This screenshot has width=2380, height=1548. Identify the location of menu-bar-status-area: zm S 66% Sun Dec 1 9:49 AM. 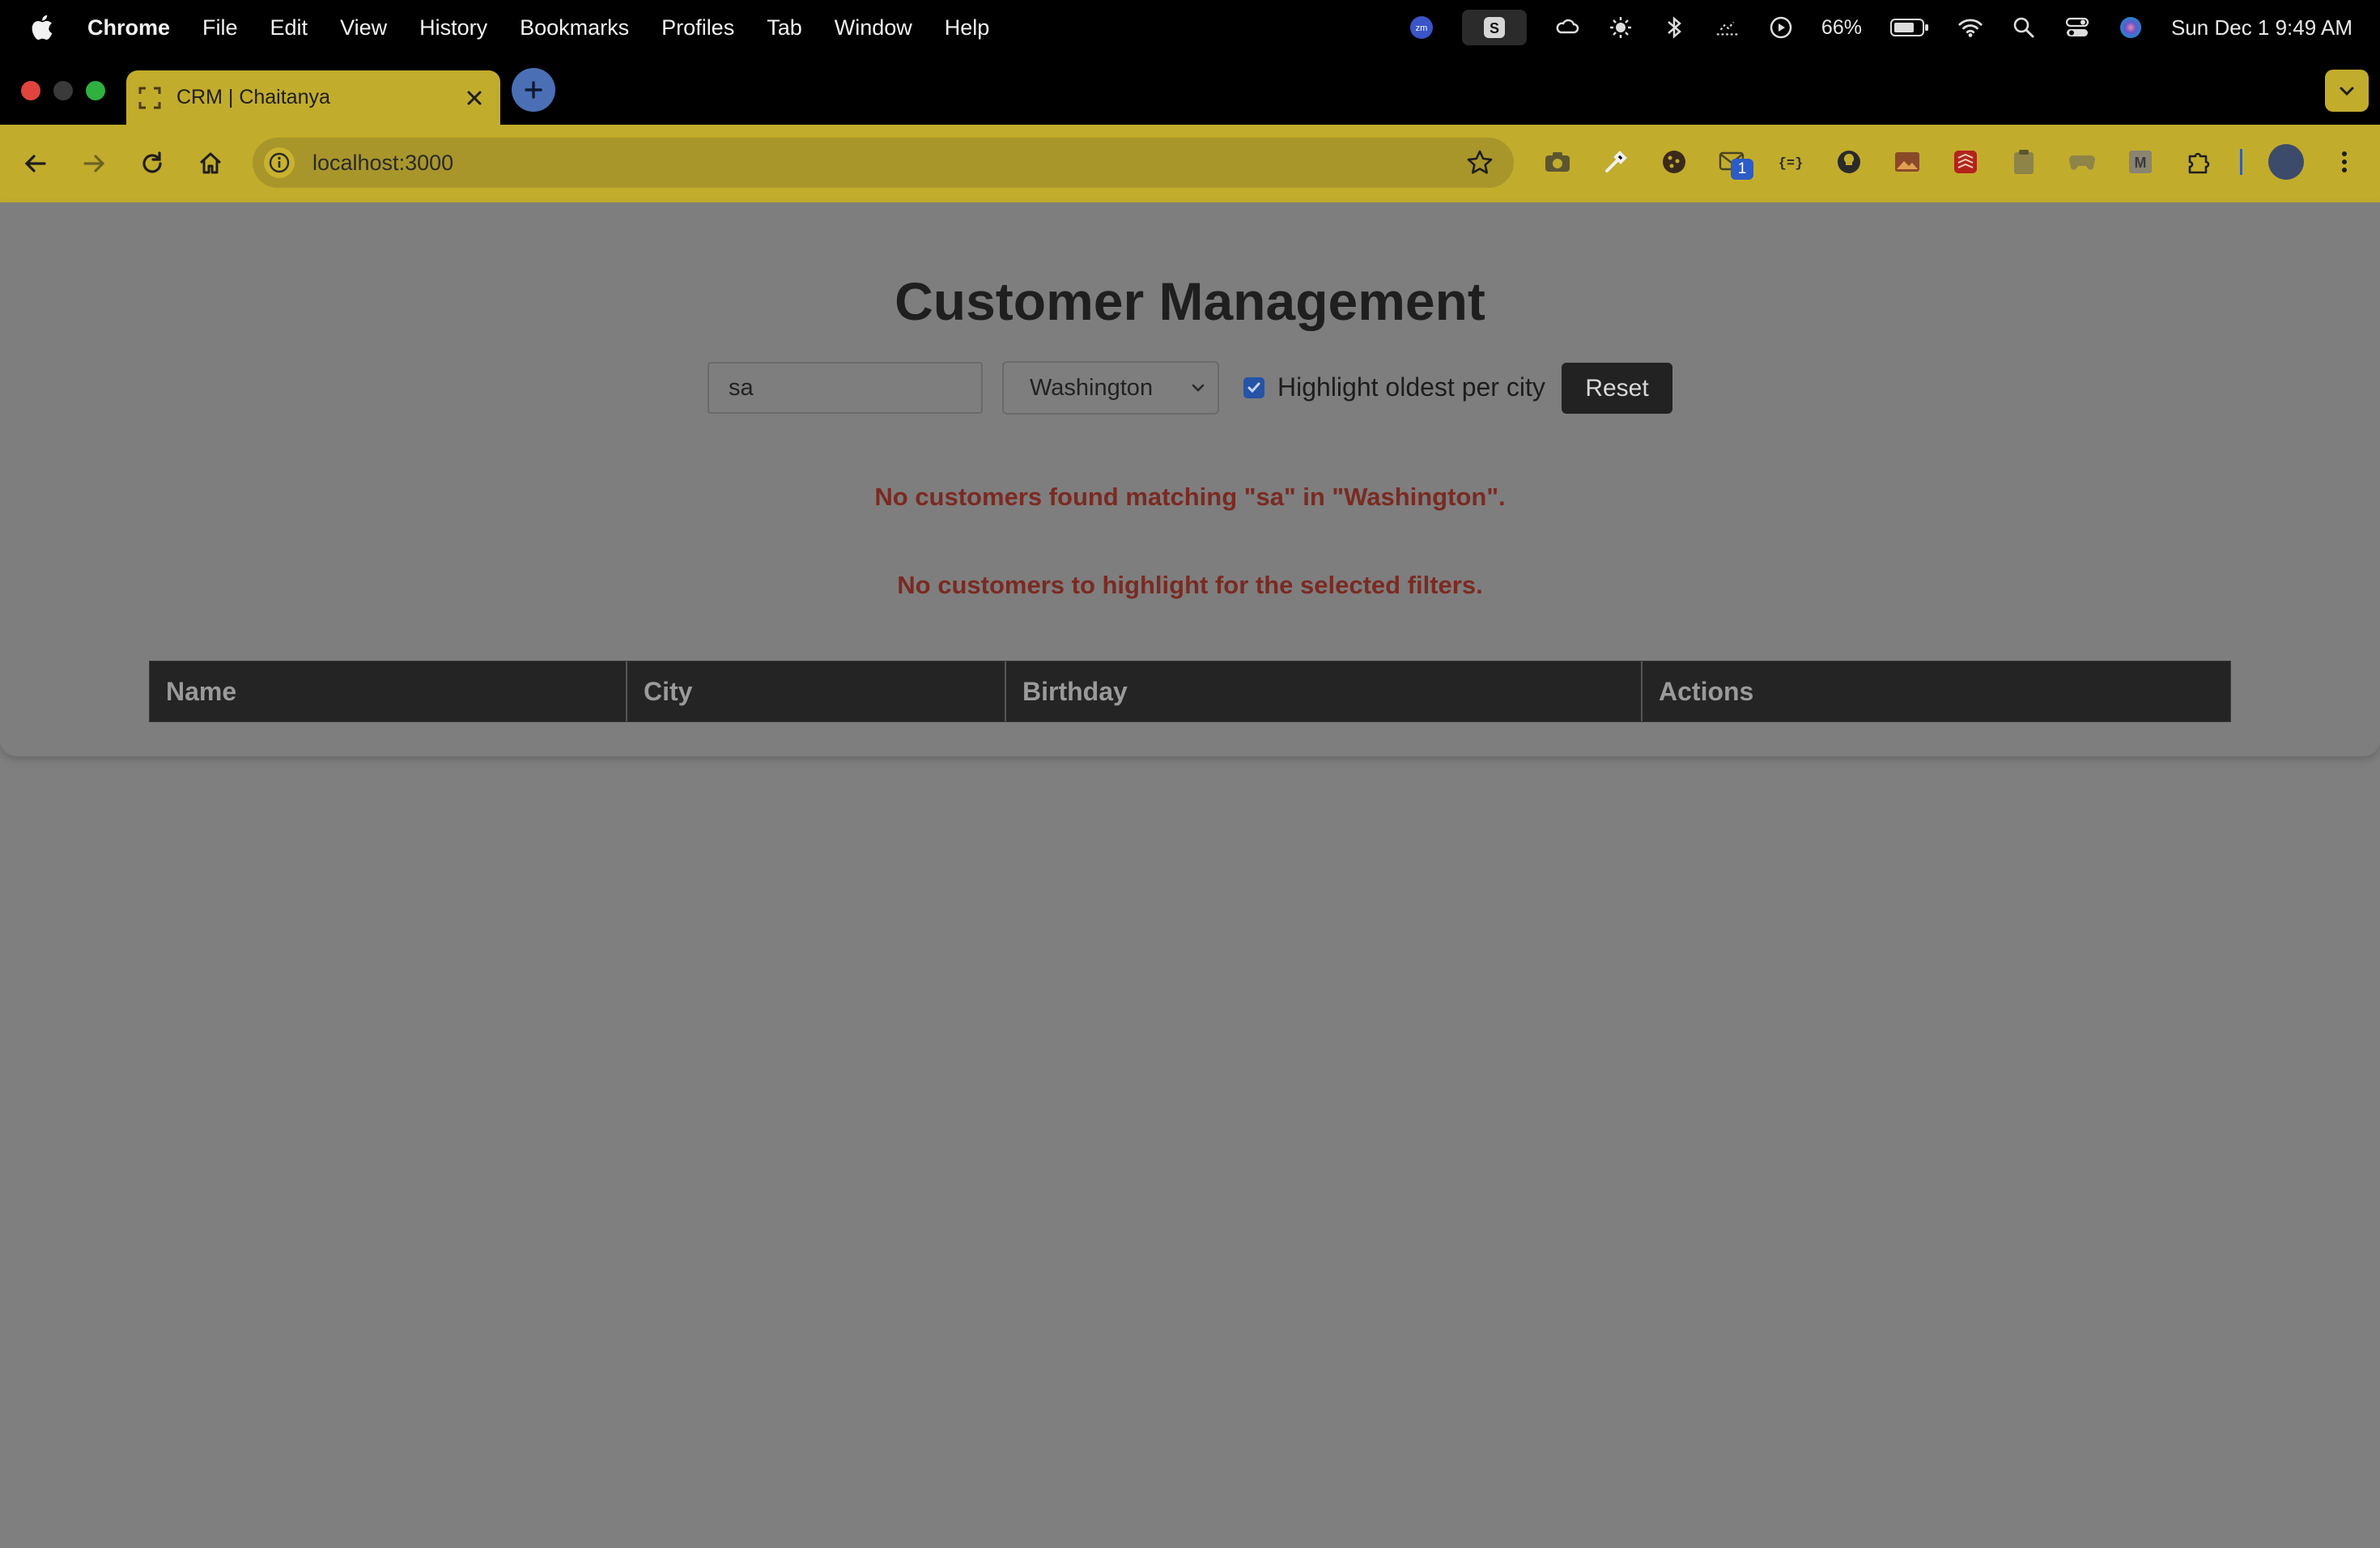
(1880, 27).